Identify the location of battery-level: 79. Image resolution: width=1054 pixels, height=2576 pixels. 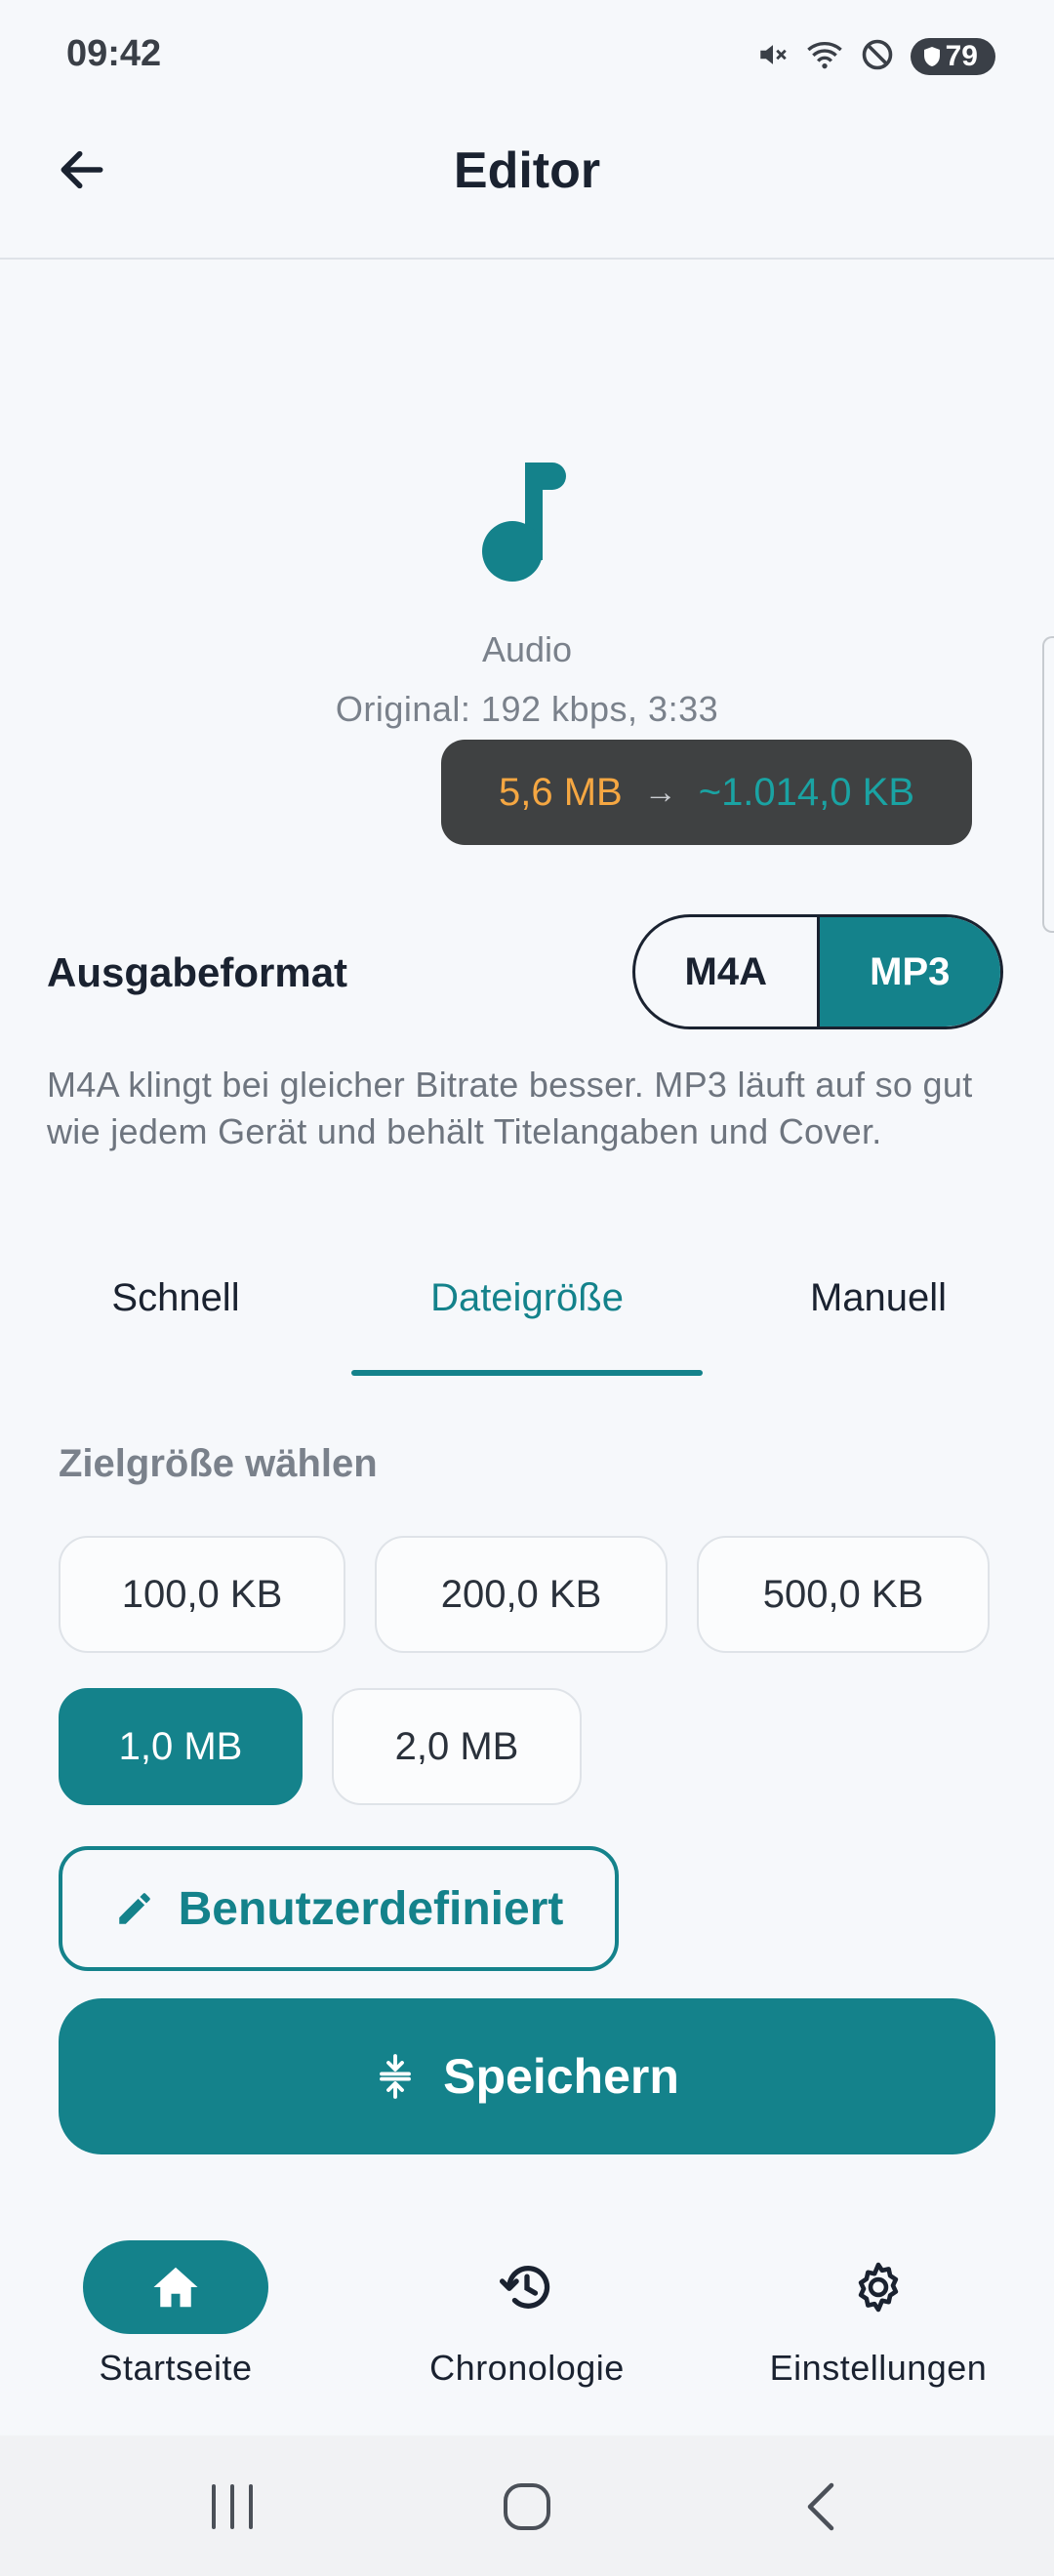
(962, 56).